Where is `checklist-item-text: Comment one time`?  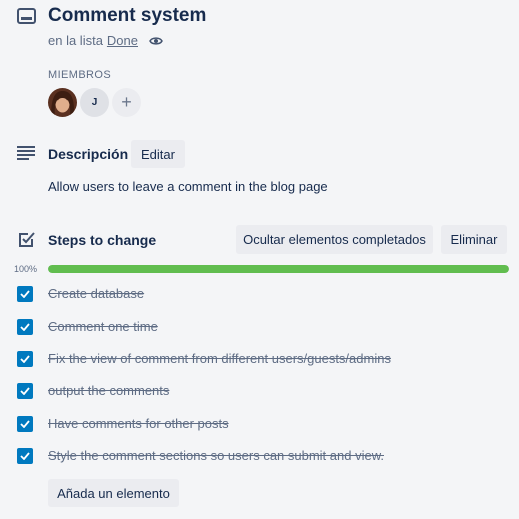
checklist-item-text: Comment one time is located at coordinates (103, 326).